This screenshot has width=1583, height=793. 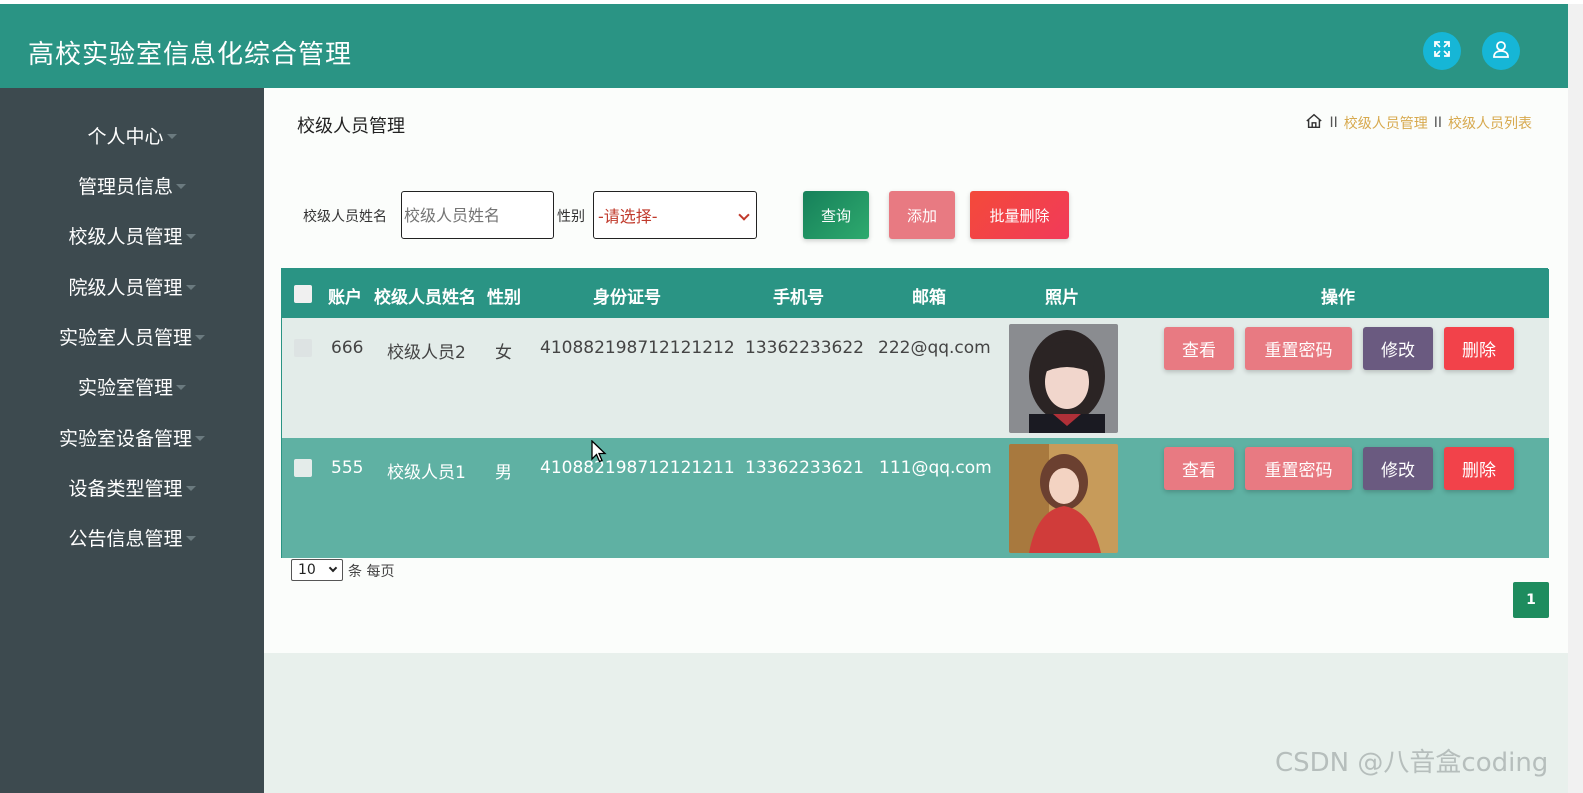 I want to click on cell-phone: 13362233622, so click(x=804, y=348).